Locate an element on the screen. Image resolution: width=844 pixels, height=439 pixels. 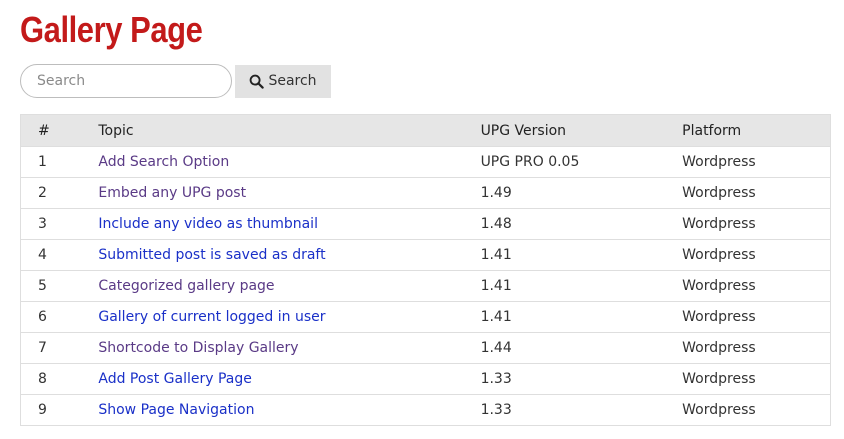
row-number: 6 is located at coordinates (59, 317).